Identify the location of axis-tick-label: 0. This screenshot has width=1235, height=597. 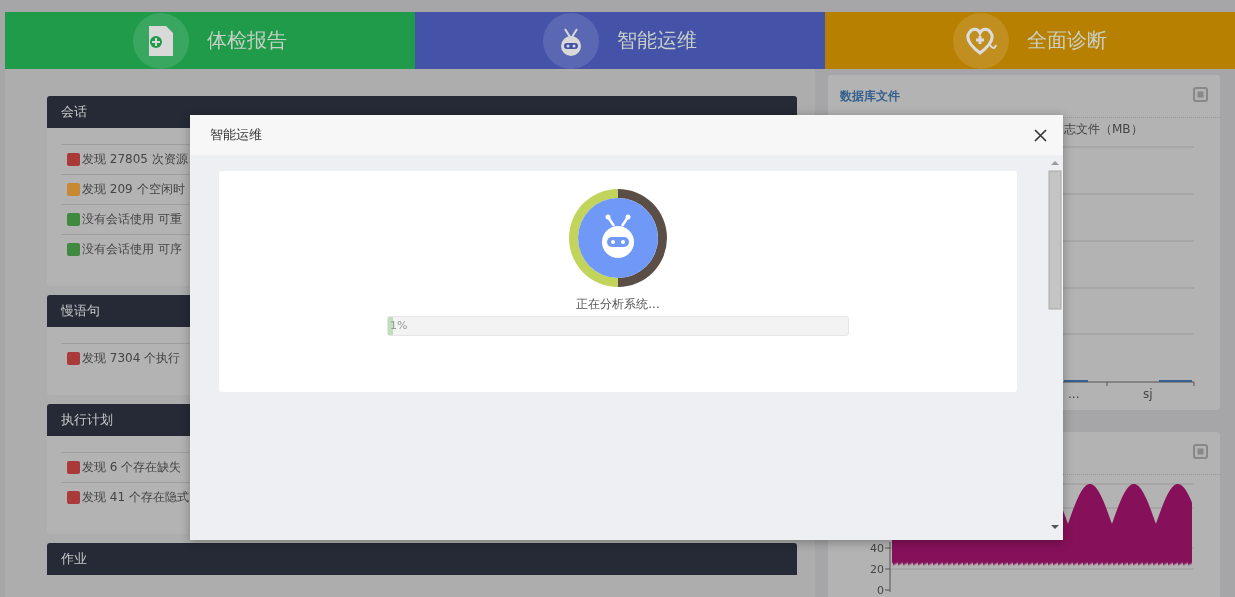
(880, 590).